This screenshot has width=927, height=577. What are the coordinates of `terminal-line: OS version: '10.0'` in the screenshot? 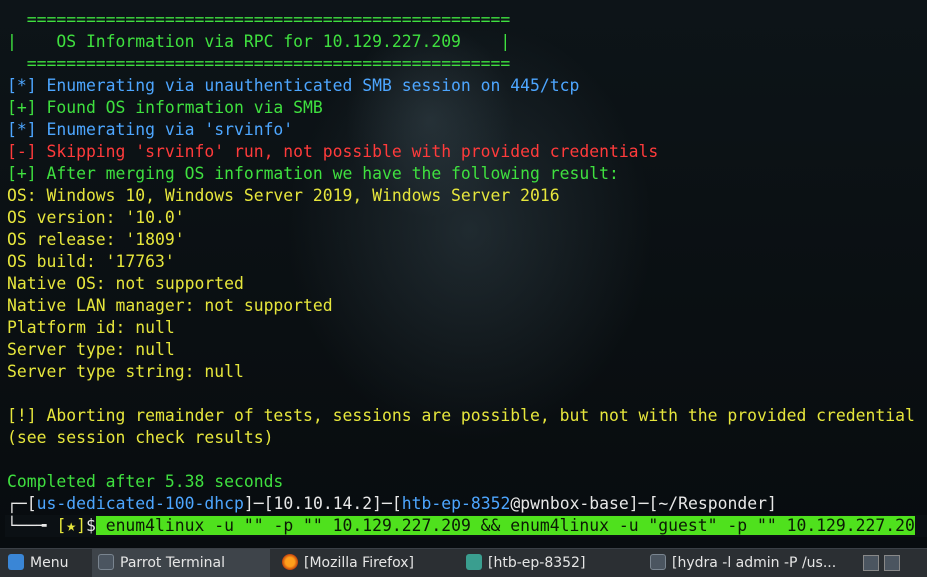 It's located at (96, 217).